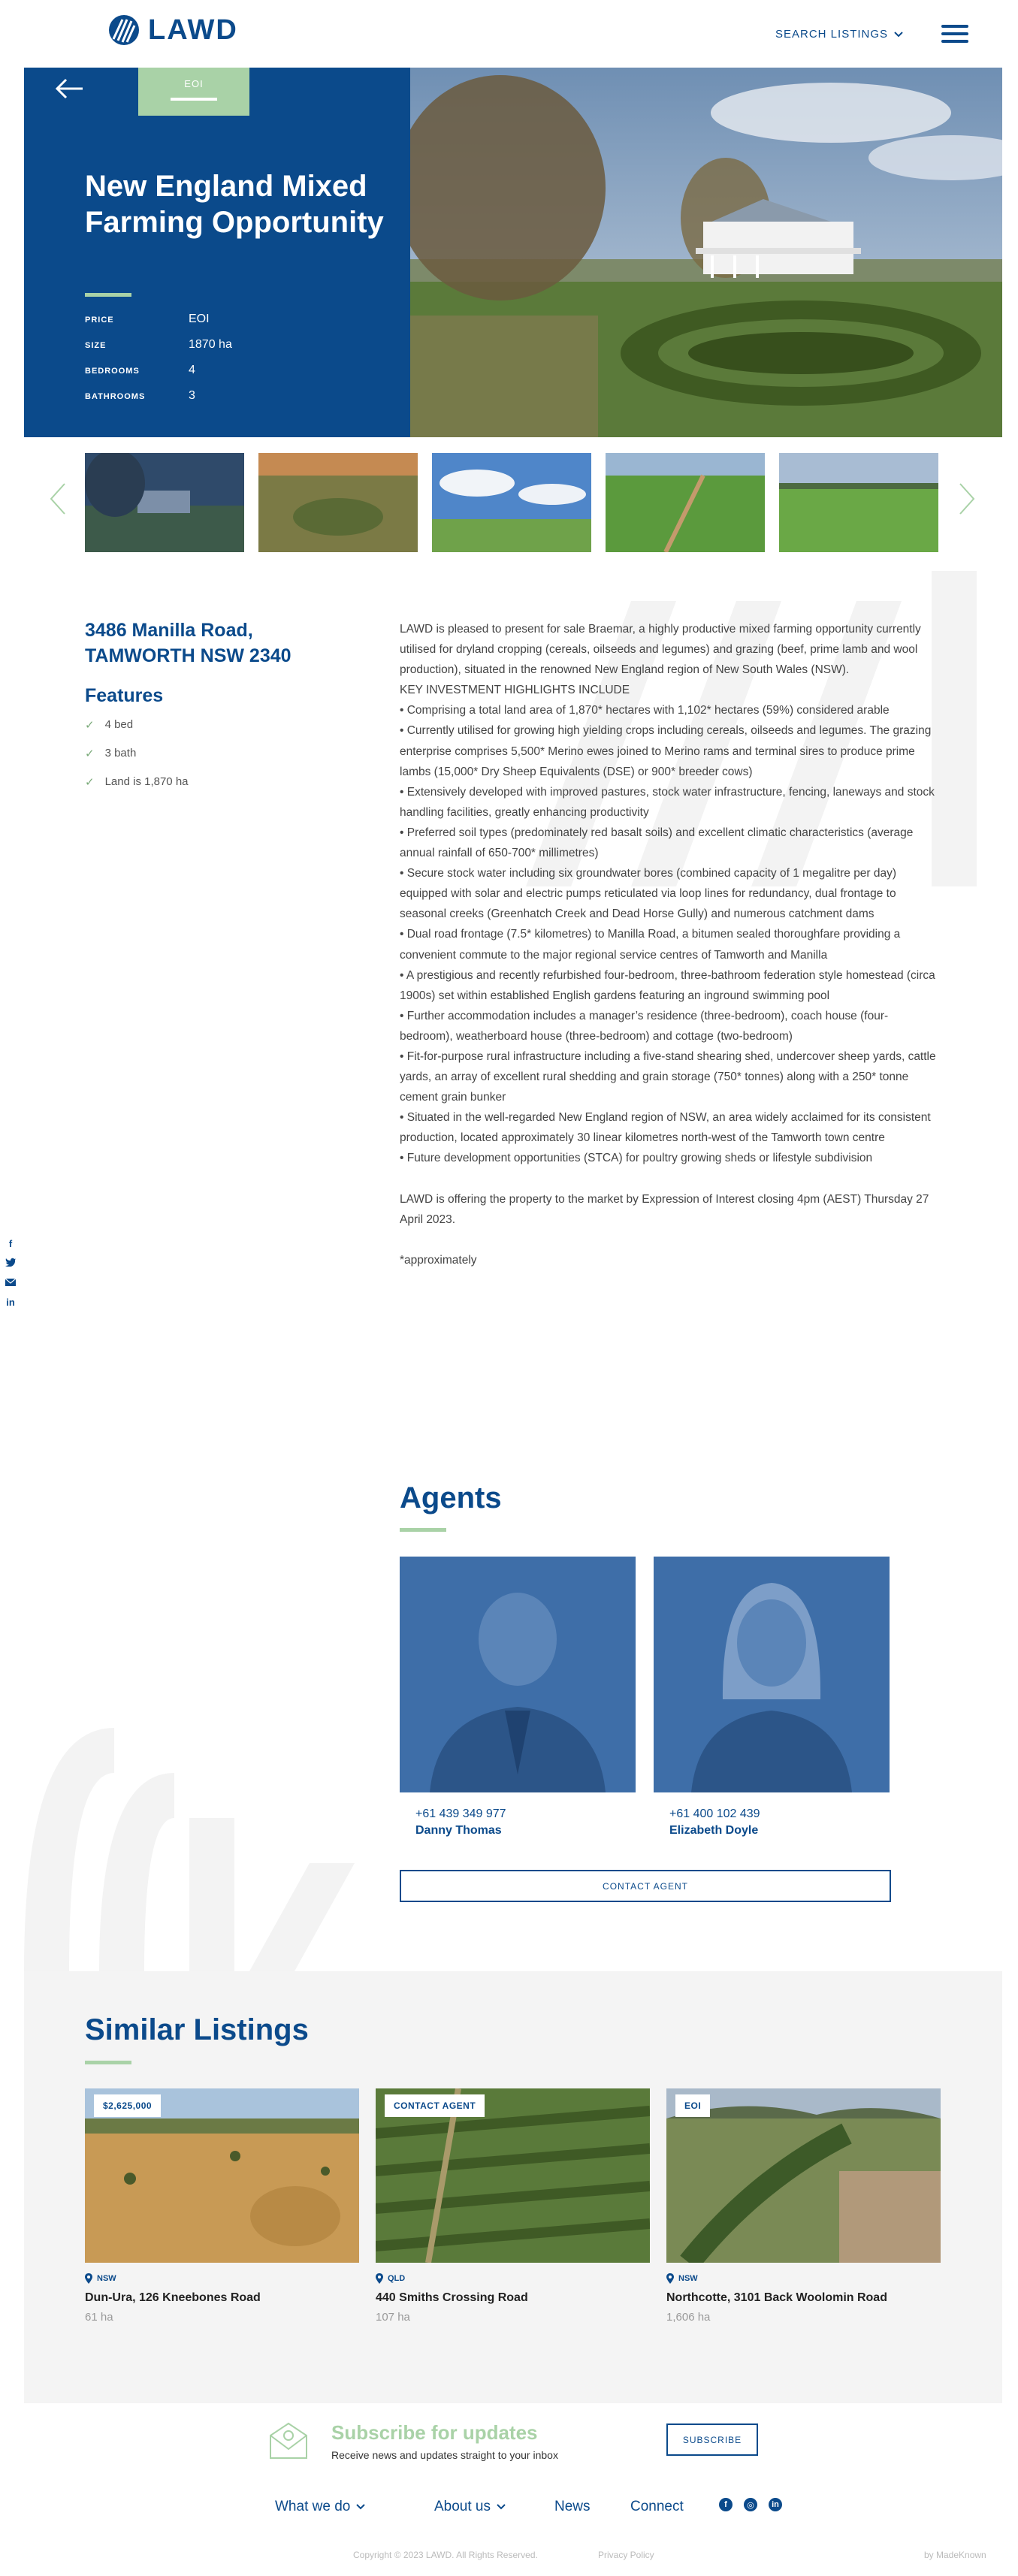  What do you see at coordinates (693, 2105) in the screenshot?
I see `listing-price-badge: EOI` at bounding box center [693, 2105].